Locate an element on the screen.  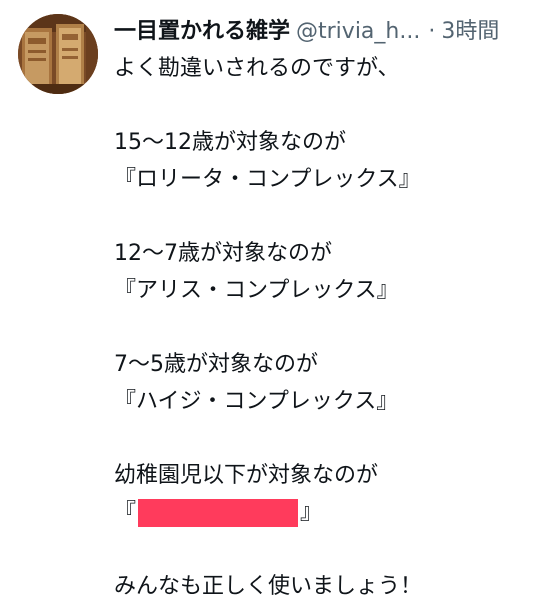
item2-condition: 12〜7歳が対象なのが is located at coordinates (223, 253).